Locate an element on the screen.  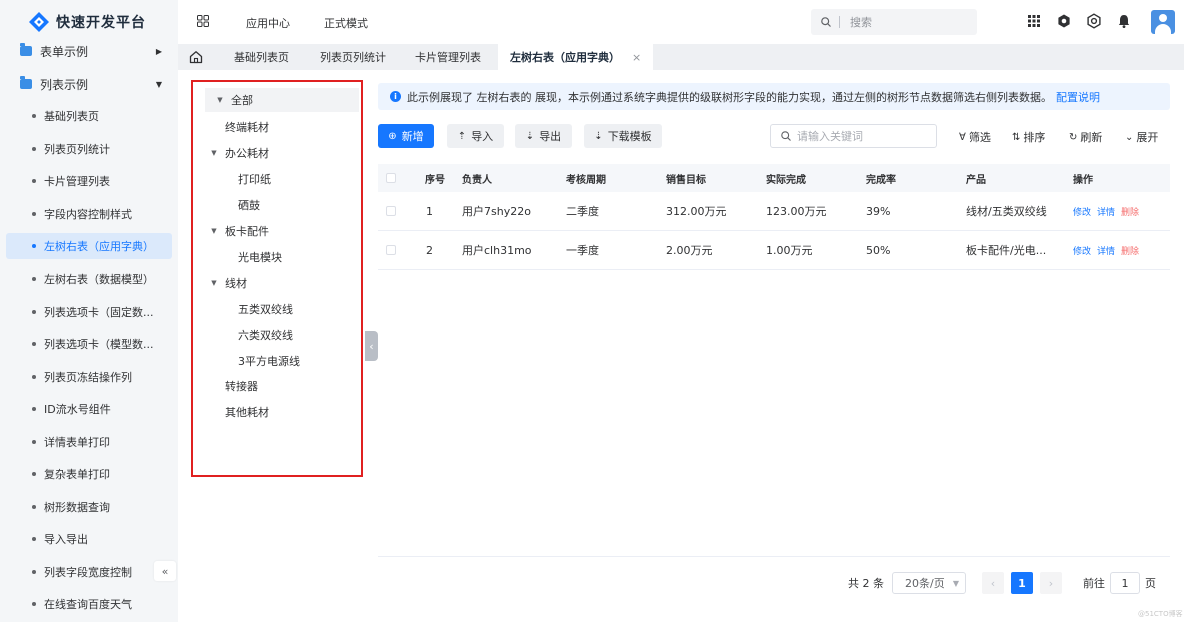
column-header: 序号 is located at coordinates (435, 178).